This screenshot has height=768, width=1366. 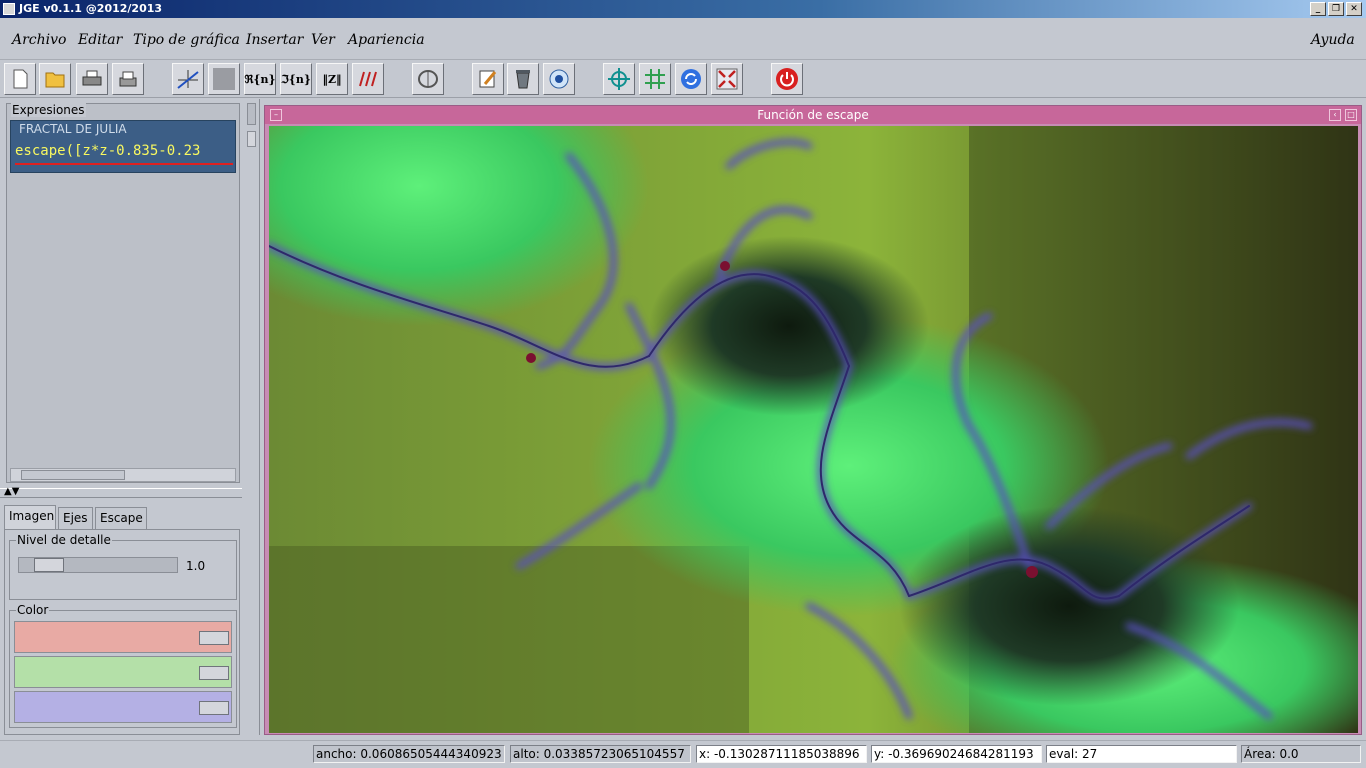 I want to click on imaginary-sequence-button: ℑ{n}, so click(x=296, y=79).